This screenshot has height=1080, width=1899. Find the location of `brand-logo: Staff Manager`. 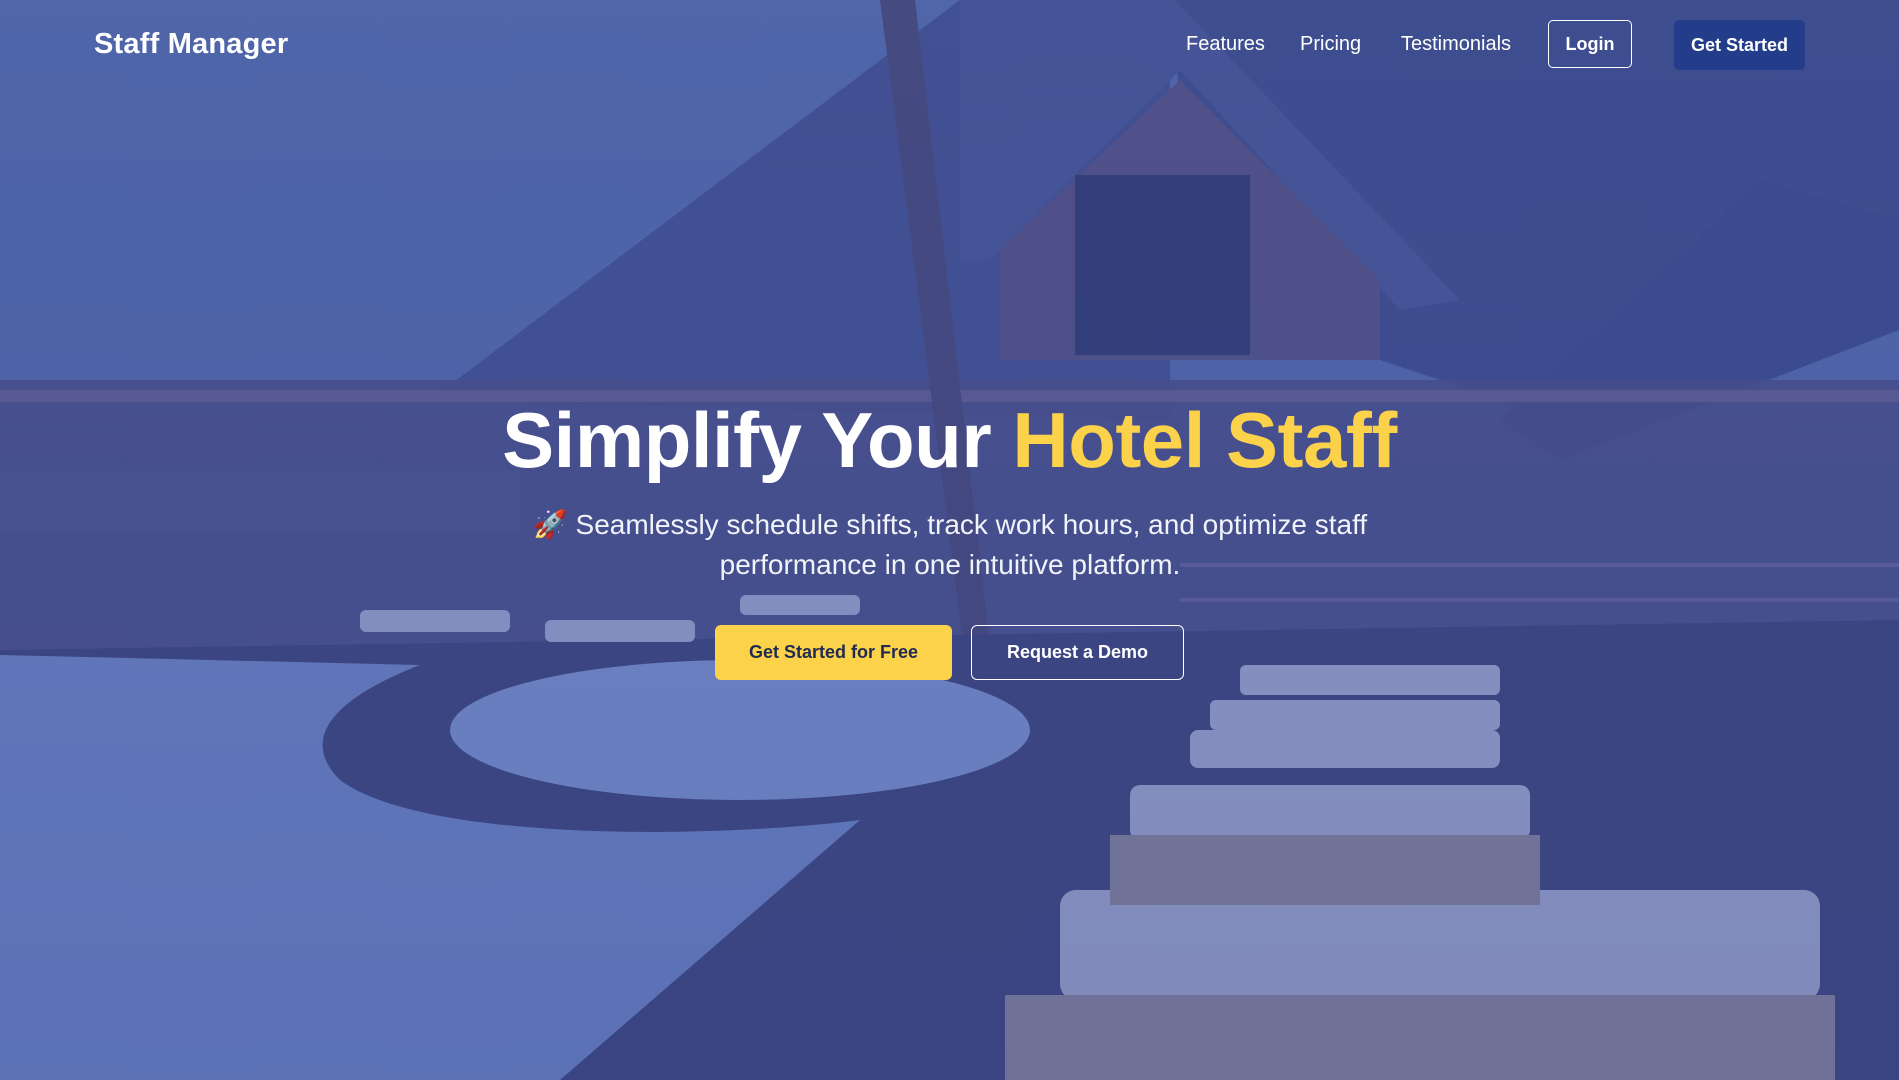

brand-logo: Staff Manager is located at coordinates (191, 44).